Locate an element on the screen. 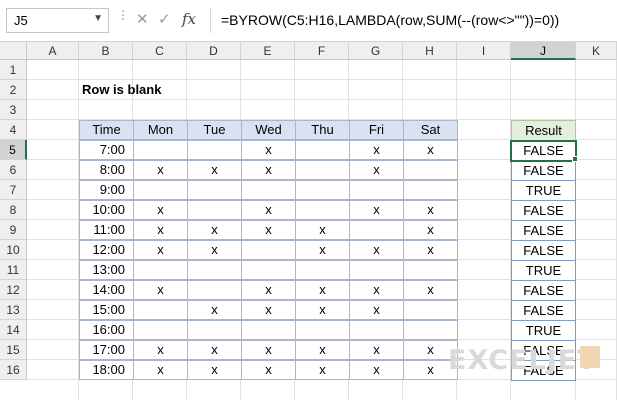 The height and width of the screenshot is (400, 617). row-header-7: 7 is located at coordinates (13, 190).